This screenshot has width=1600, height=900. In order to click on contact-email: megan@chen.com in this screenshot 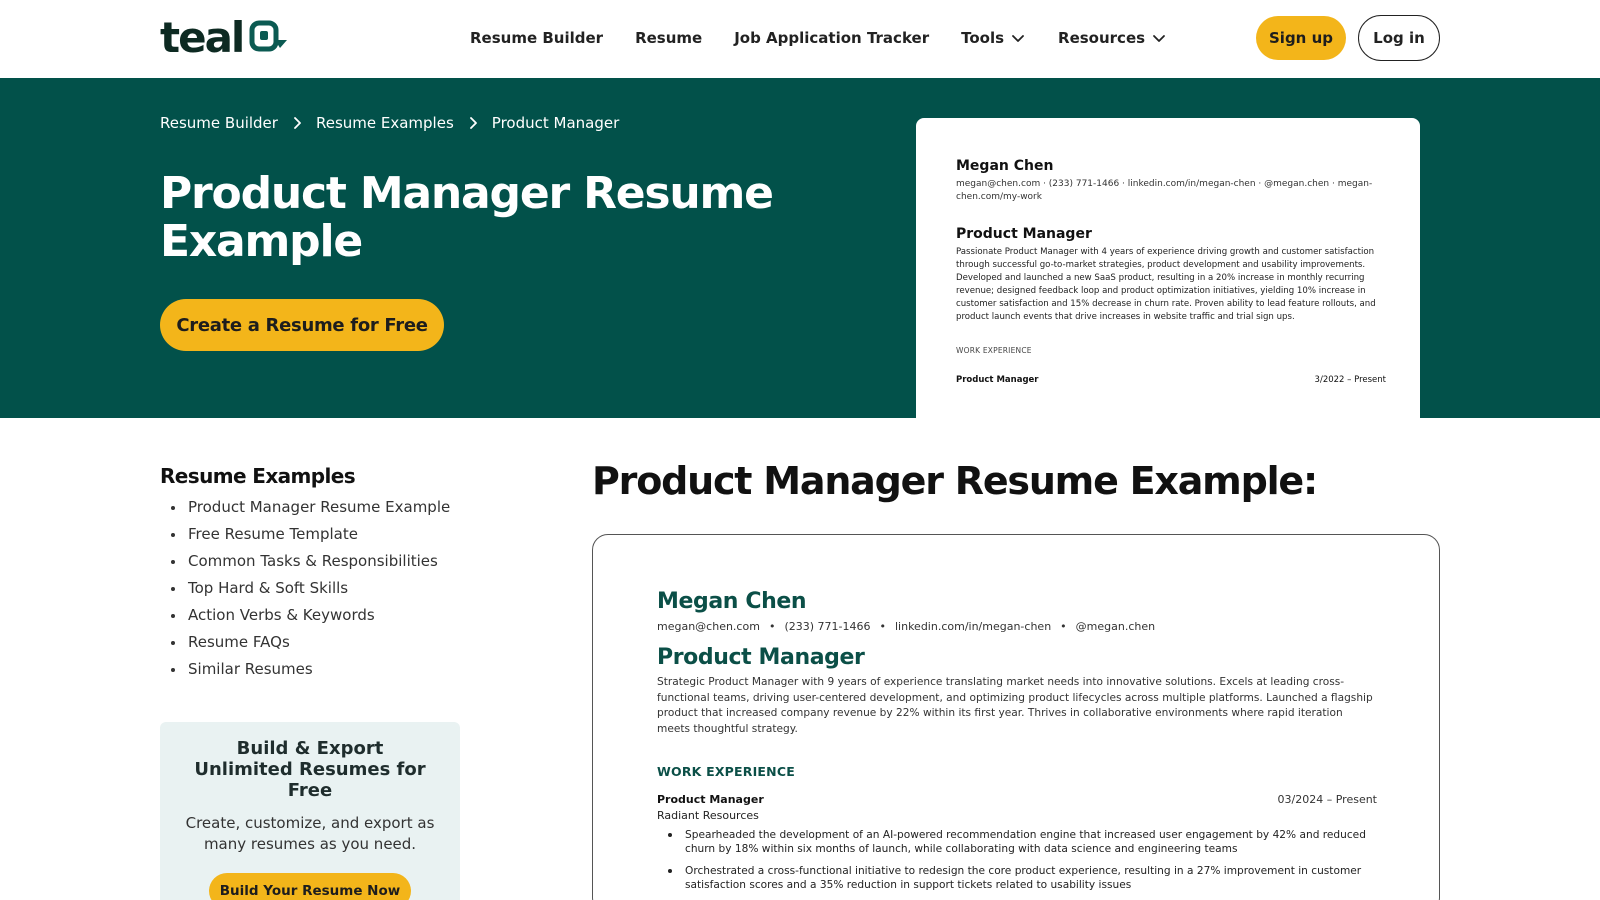, I will do `click(708, 626)`.